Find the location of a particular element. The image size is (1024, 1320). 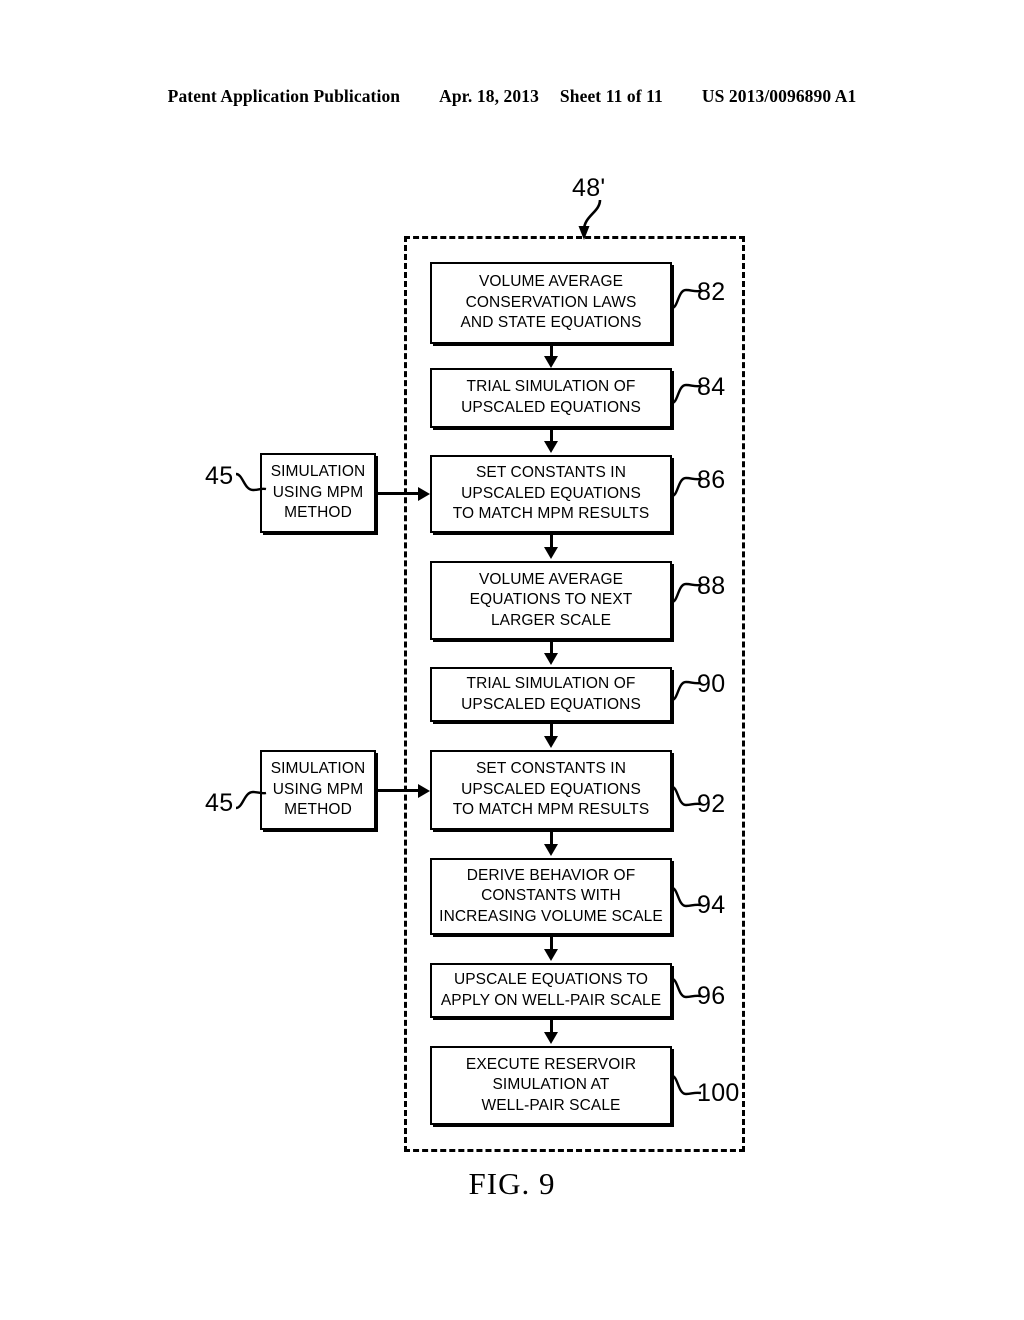

process-box-45-upper: SIMULATION USING MPM METHOD is located at coordinates (318, 493).